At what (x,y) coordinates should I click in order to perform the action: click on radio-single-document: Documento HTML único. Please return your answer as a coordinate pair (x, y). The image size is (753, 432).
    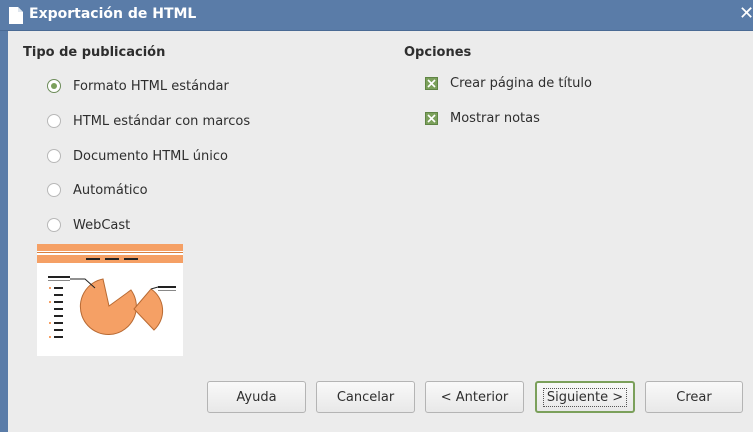
    Looking at the image, I should click on (137, 156).